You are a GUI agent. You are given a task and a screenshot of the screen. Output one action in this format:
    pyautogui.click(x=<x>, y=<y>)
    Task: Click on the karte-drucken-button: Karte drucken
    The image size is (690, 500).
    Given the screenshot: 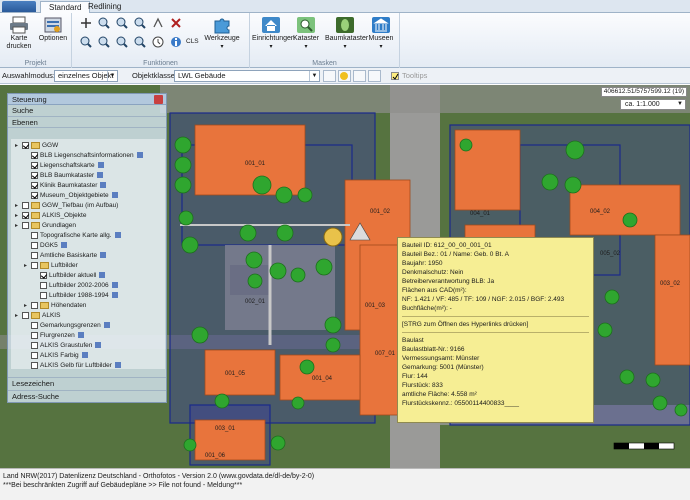 What is the action you would take?
    pyautogui.click(x=19, y=33)
    